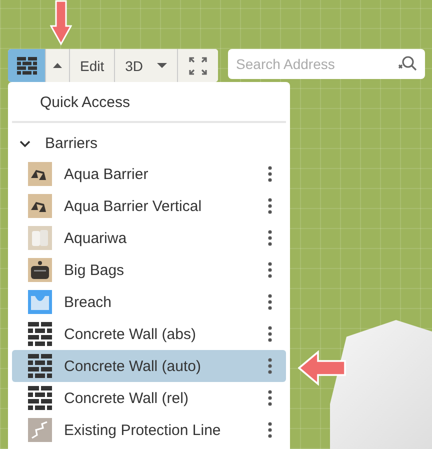  Describe the element at coordinates (40, 238) in the screenshot. I see `tube-icon` at that location.